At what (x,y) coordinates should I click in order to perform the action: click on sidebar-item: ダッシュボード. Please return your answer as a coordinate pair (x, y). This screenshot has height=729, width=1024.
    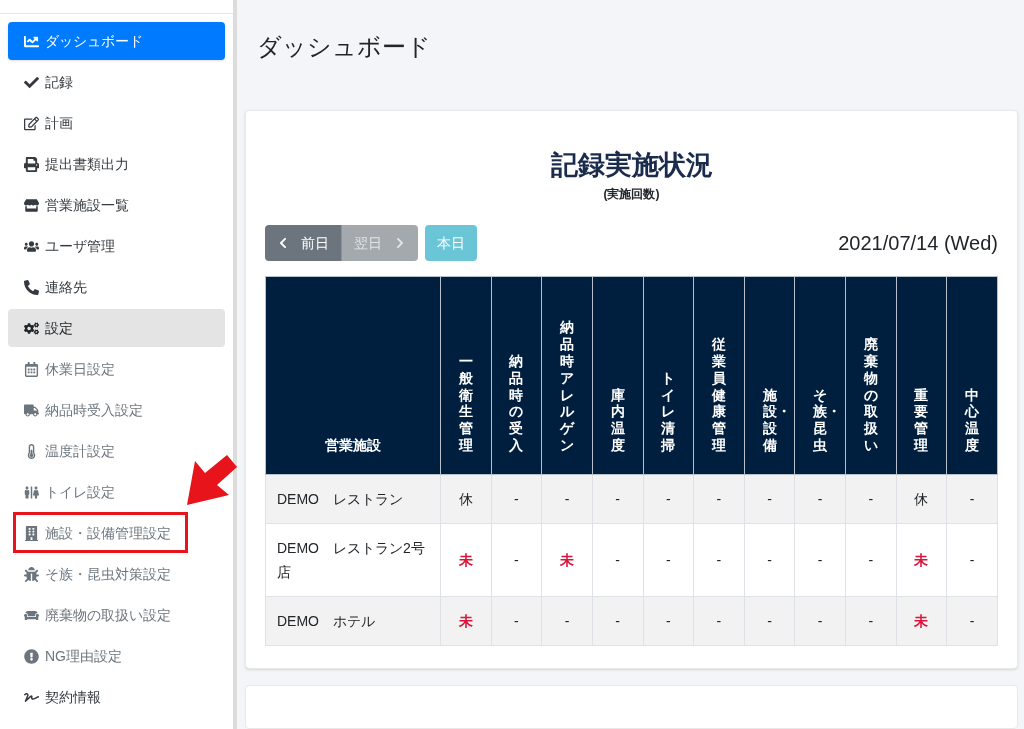
    Looking at the image, I should click on (116, 41).